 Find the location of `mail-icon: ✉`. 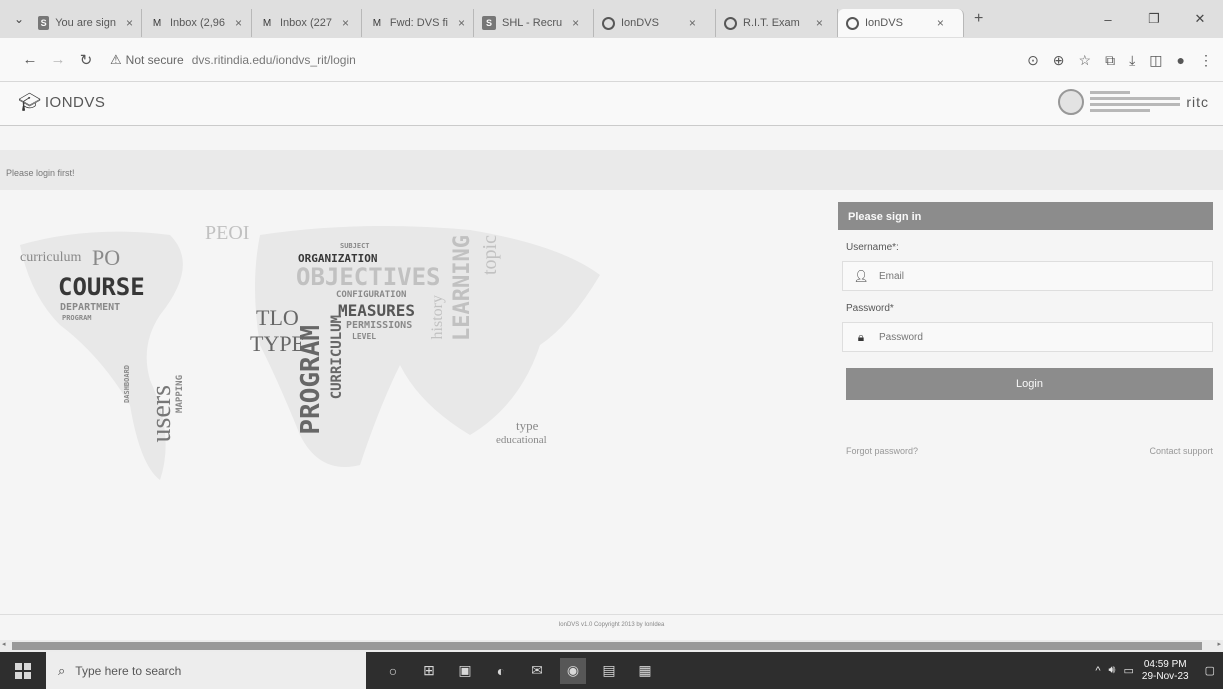

mail-icon: ✉ is located at coordinates (537, 671).